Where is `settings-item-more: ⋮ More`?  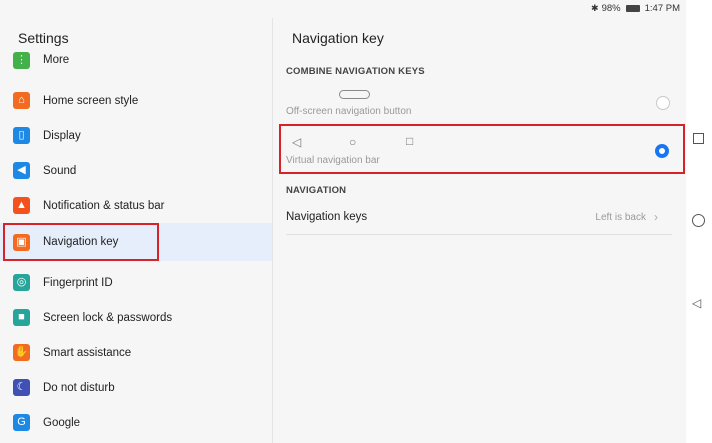 settings-item-more: ⋮ More is located at coordinates (136, 60).